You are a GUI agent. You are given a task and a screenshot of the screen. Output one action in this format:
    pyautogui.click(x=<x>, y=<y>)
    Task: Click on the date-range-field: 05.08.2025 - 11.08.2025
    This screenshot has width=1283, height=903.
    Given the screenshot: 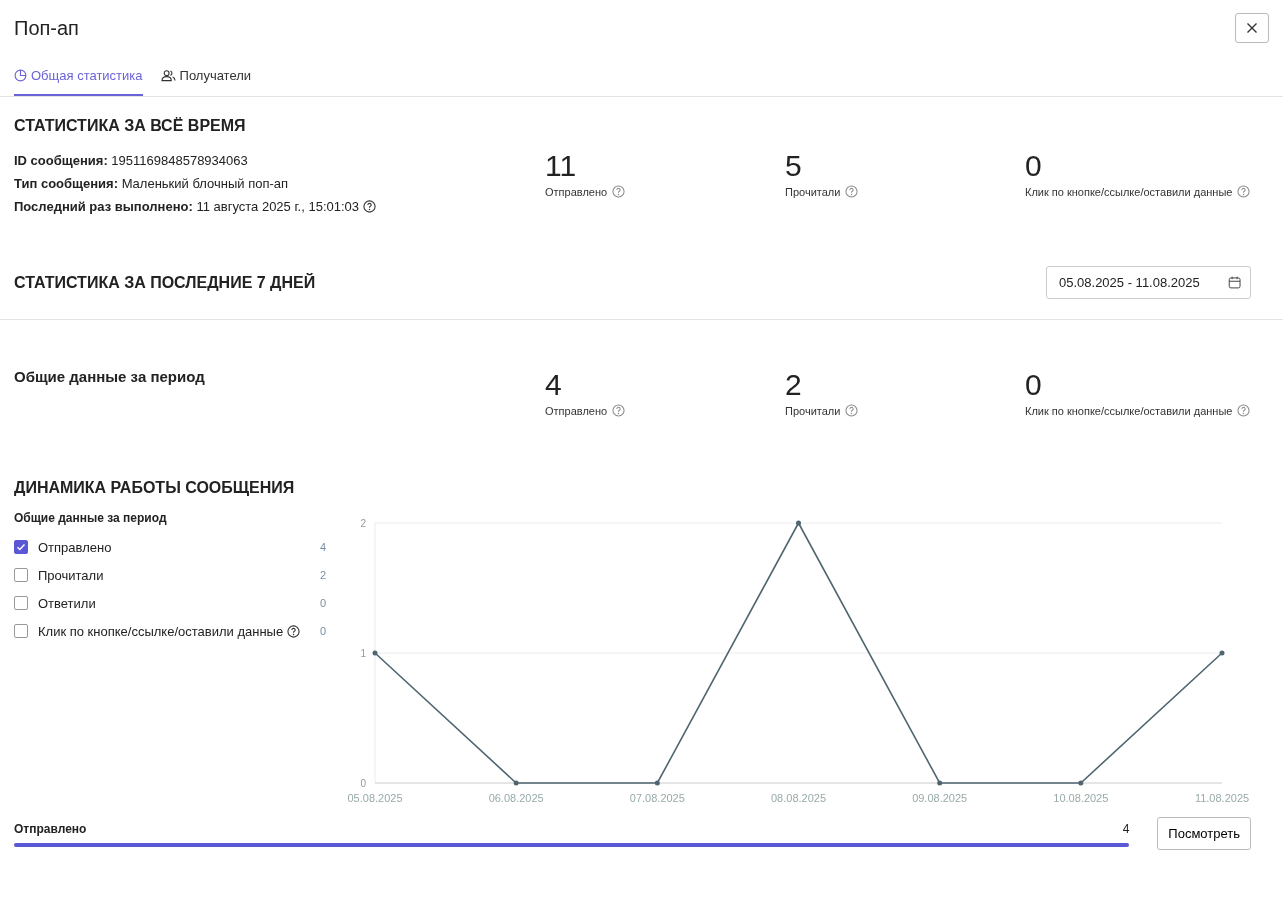 What is the action you would take?
    pyautogui.click(x=1148, y=282)
    